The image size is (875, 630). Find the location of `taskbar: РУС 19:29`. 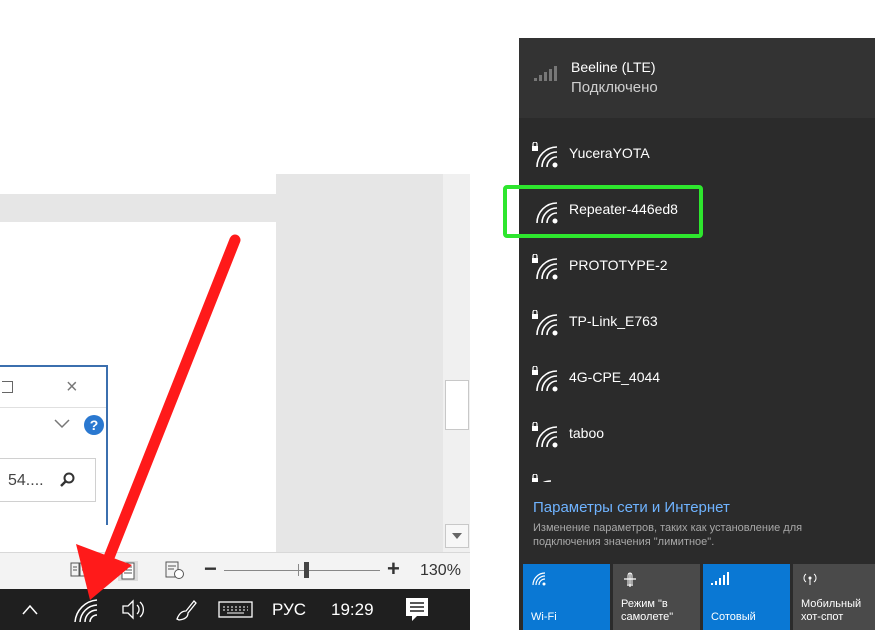

taskbar: РУС 19:29 is located at coordinates (235, 609).